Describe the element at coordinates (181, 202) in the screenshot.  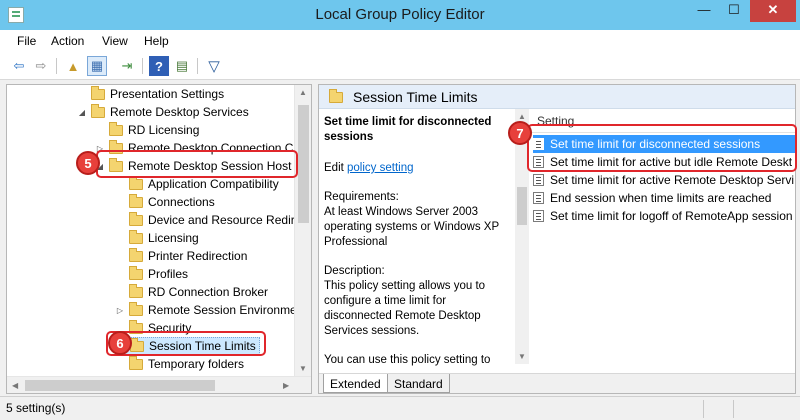
I see `tree-item-label: Connections` at that location.